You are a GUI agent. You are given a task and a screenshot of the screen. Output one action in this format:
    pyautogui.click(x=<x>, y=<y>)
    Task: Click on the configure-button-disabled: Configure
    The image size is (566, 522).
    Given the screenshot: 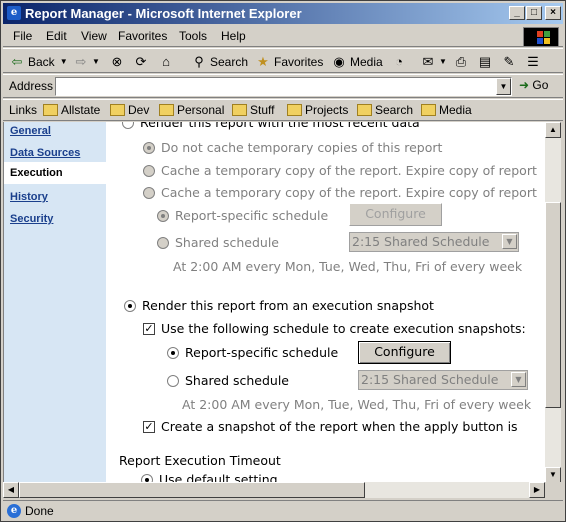 What is the action you would take?
    pyautogui.click(x=395, y=214)
    